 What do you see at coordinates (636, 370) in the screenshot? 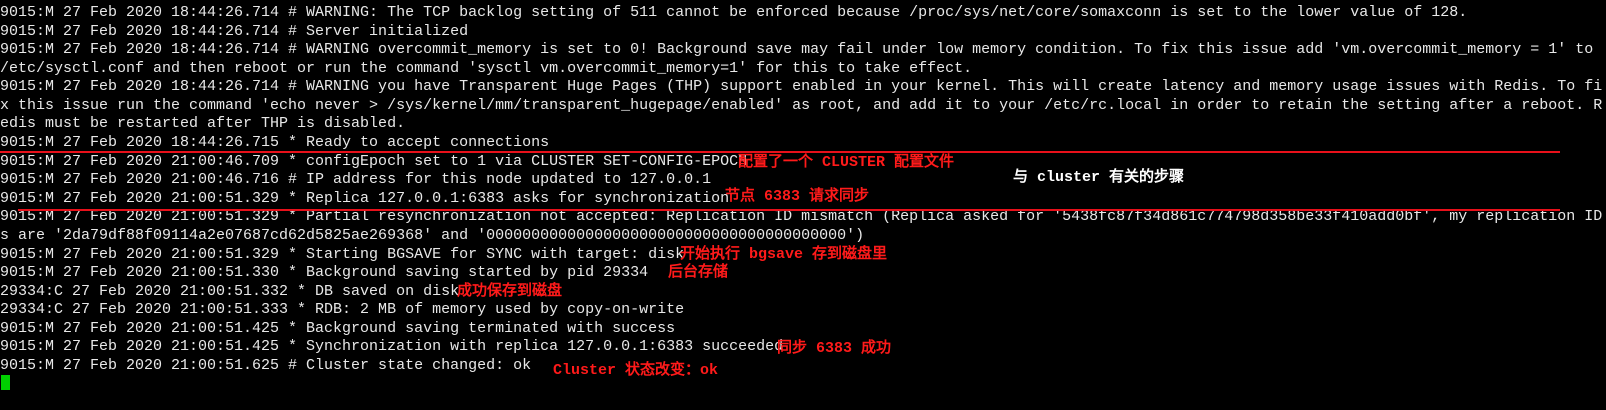
I see `annotation-cluster-state: Cluster 状态改变：ok` at bounding box center [636, 370].